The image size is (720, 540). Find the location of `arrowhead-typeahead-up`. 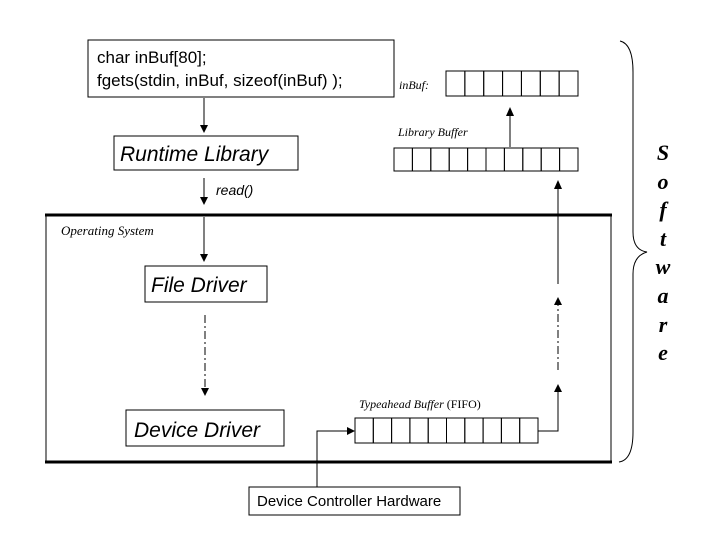

arrowhead-typeahead-up is located at coordinates (558, 388).